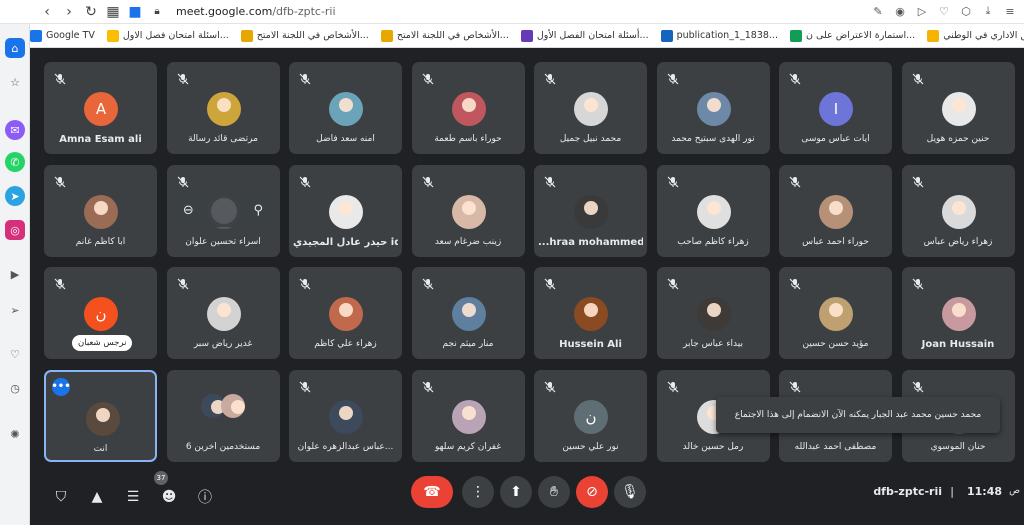 The height and width of the screenshot is (525, 1024). What do you see at coordinates (1010, 11) in the screenshot?
I see `menu-icon: ≡` at bounding box center [1010, 11].